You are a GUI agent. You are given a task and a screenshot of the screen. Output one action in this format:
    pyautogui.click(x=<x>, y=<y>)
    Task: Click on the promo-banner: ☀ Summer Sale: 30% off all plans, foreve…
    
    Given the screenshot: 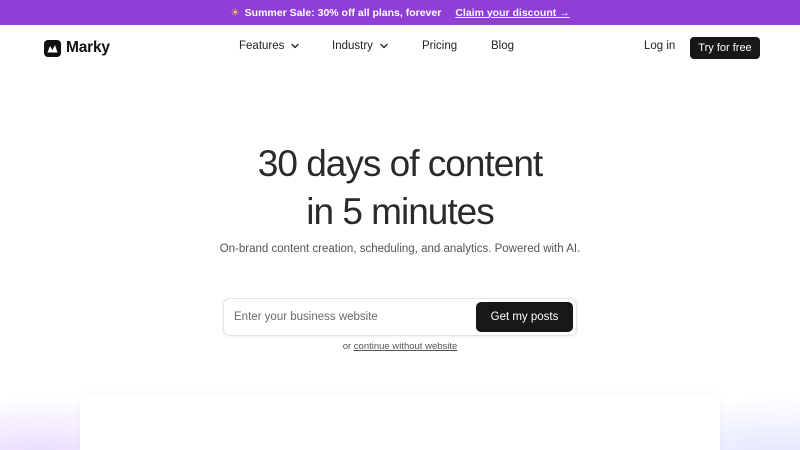 What is the action you would take?
    pyautogui.click(x=400, y=12)
    